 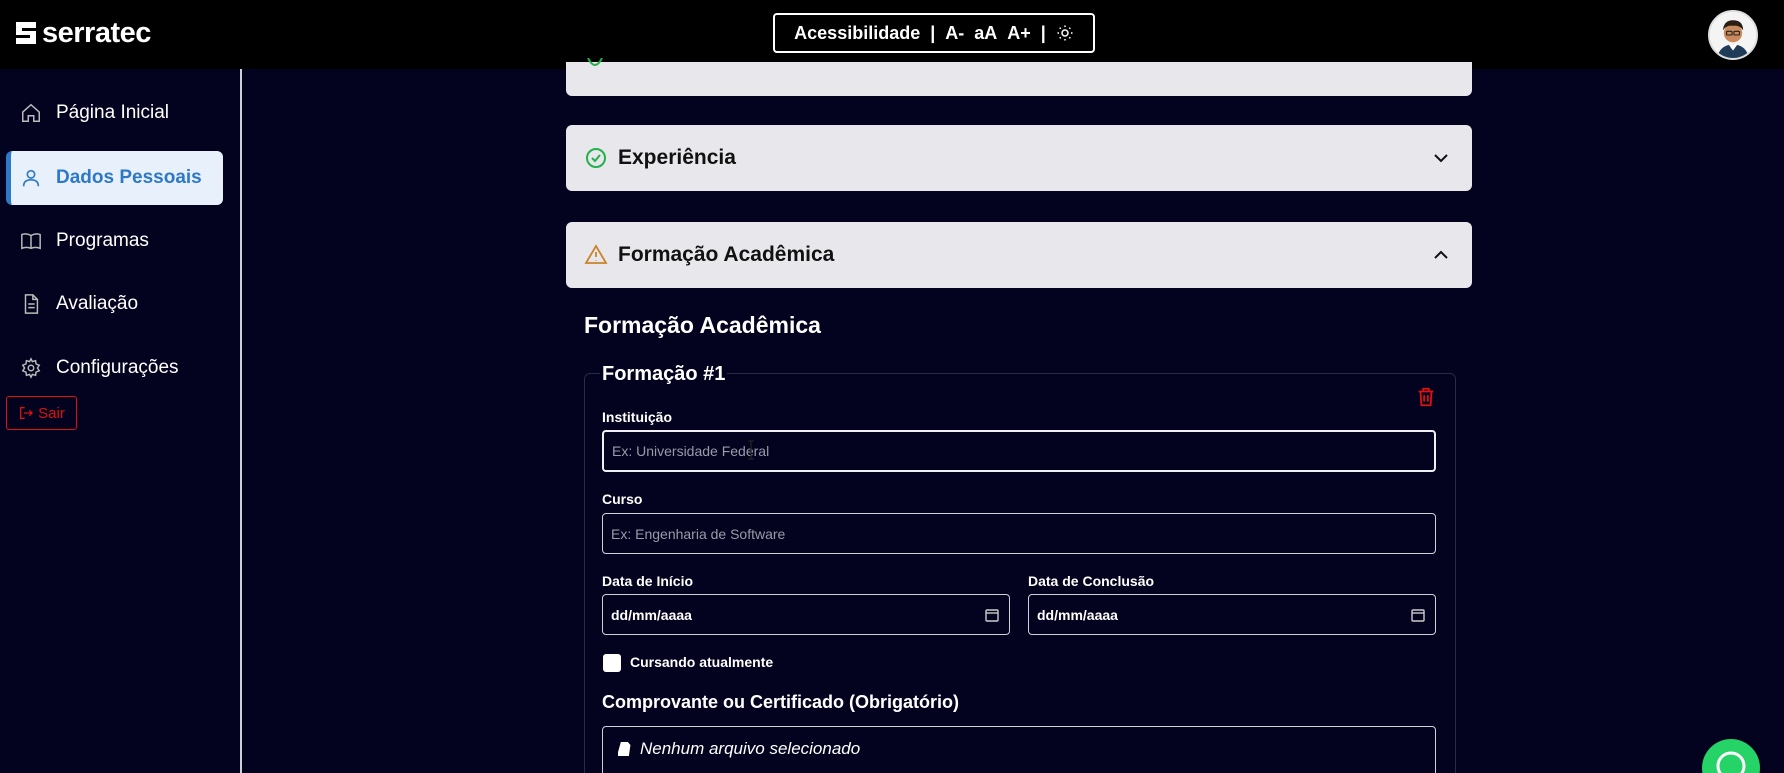 I want to click on sidebar-item-label: Configurações, so click(x=117, y=367).